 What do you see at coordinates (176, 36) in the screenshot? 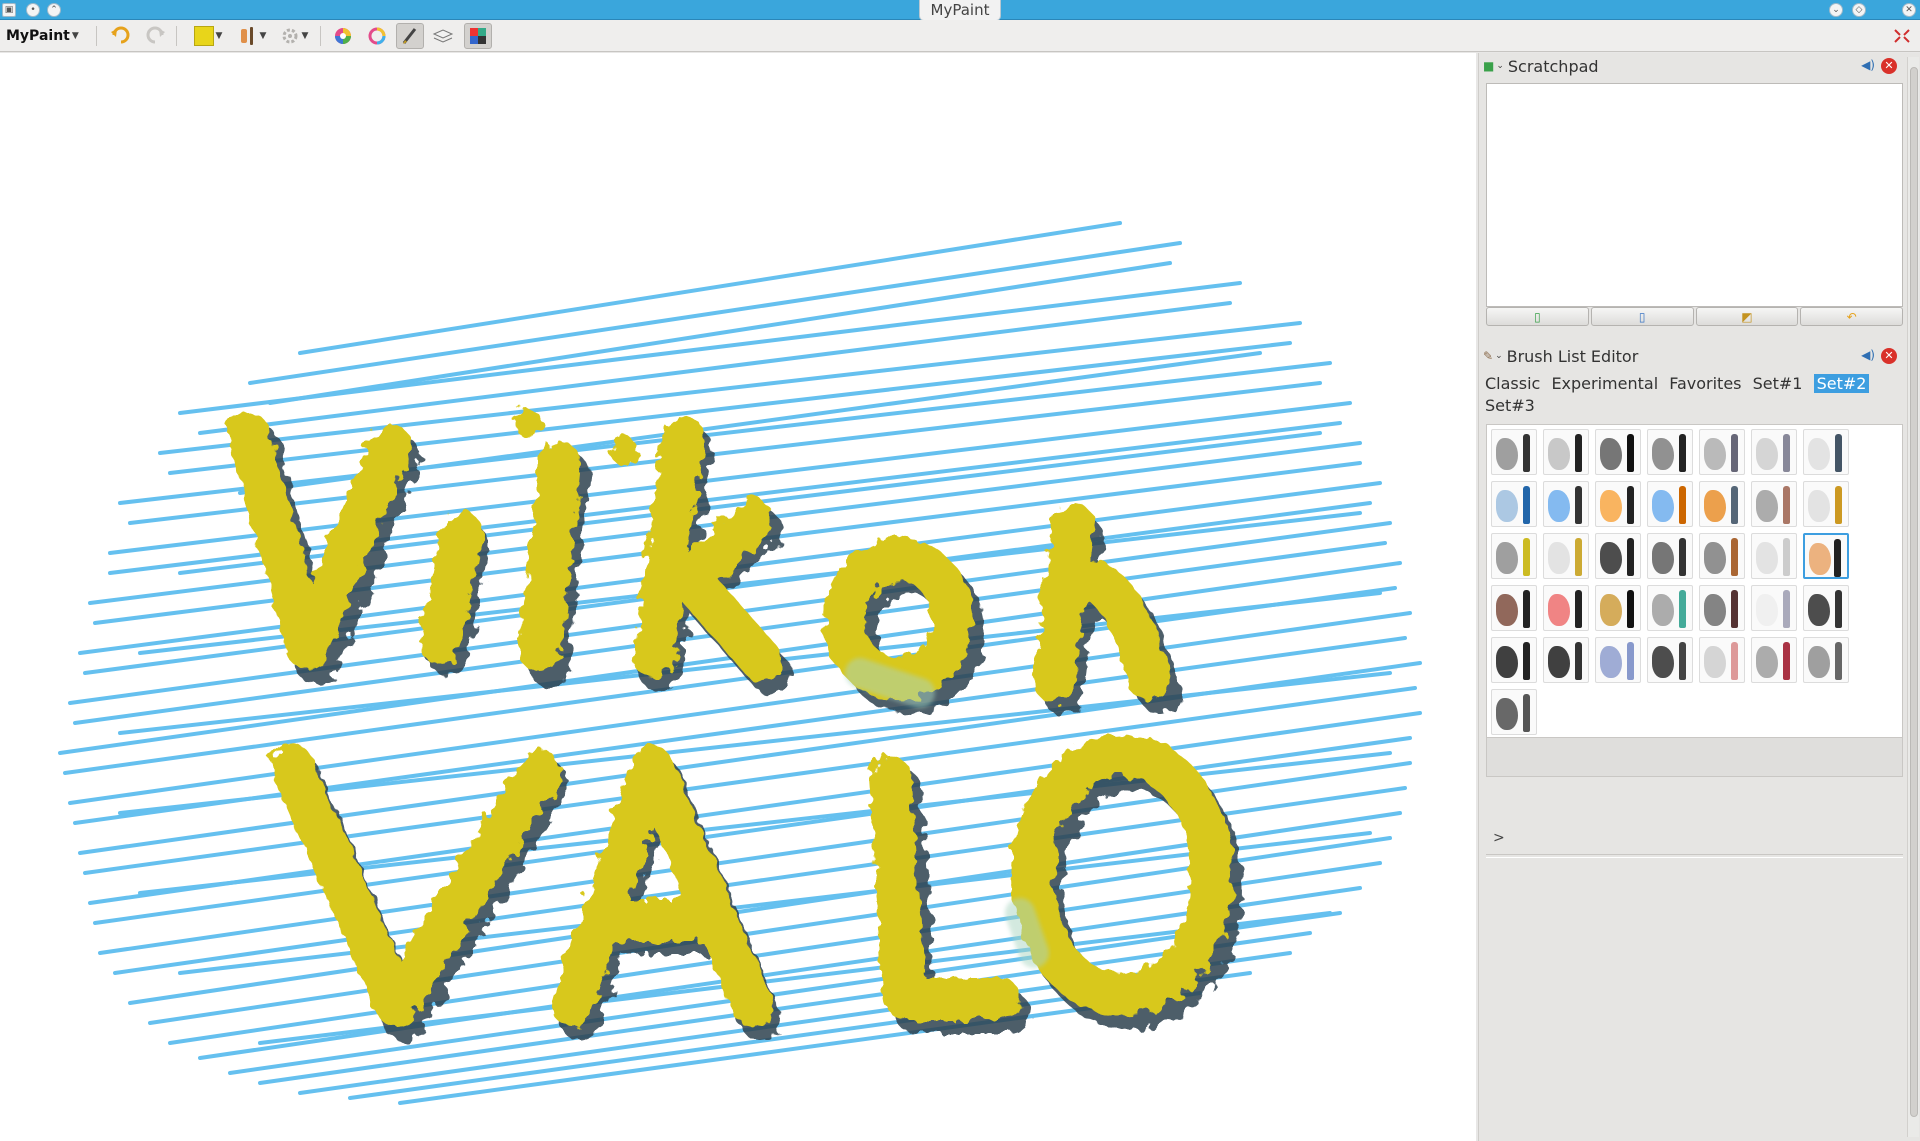
I see `toolbar-separator` at bounding box center [176, 36].